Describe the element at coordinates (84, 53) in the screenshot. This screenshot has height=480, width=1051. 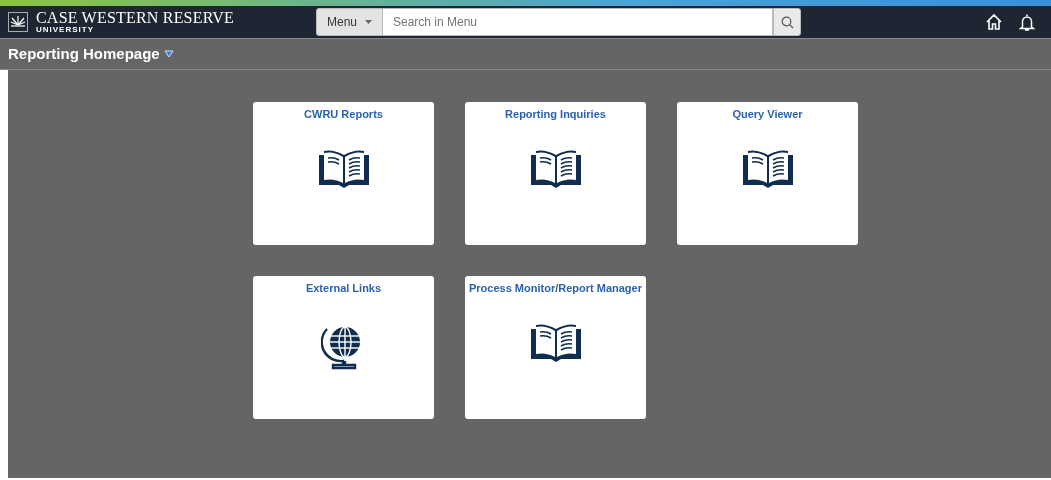
I see `page-title: Reporting Homepage` at that location.